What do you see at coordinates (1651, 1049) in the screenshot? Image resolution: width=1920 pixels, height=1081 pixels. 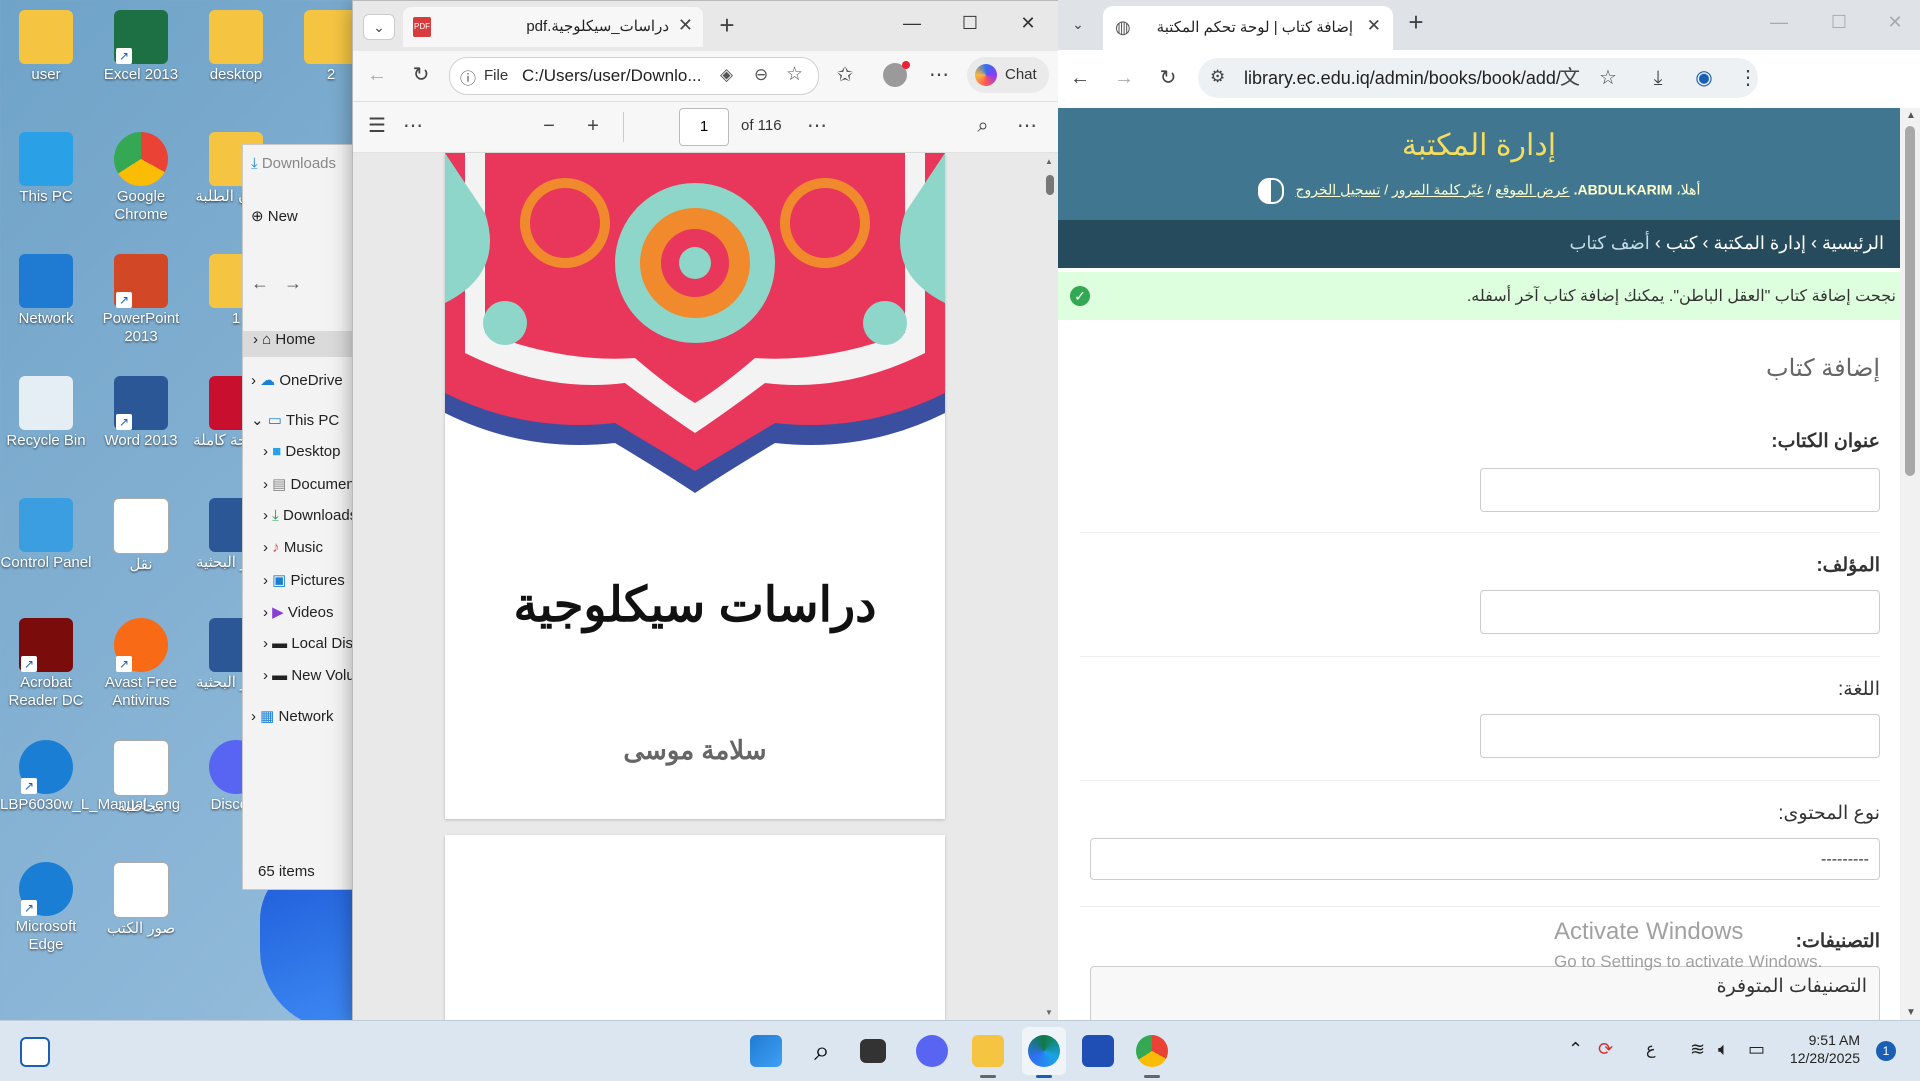 I see `input-language-indicator: ع` at bounding box center [1651, 1049].